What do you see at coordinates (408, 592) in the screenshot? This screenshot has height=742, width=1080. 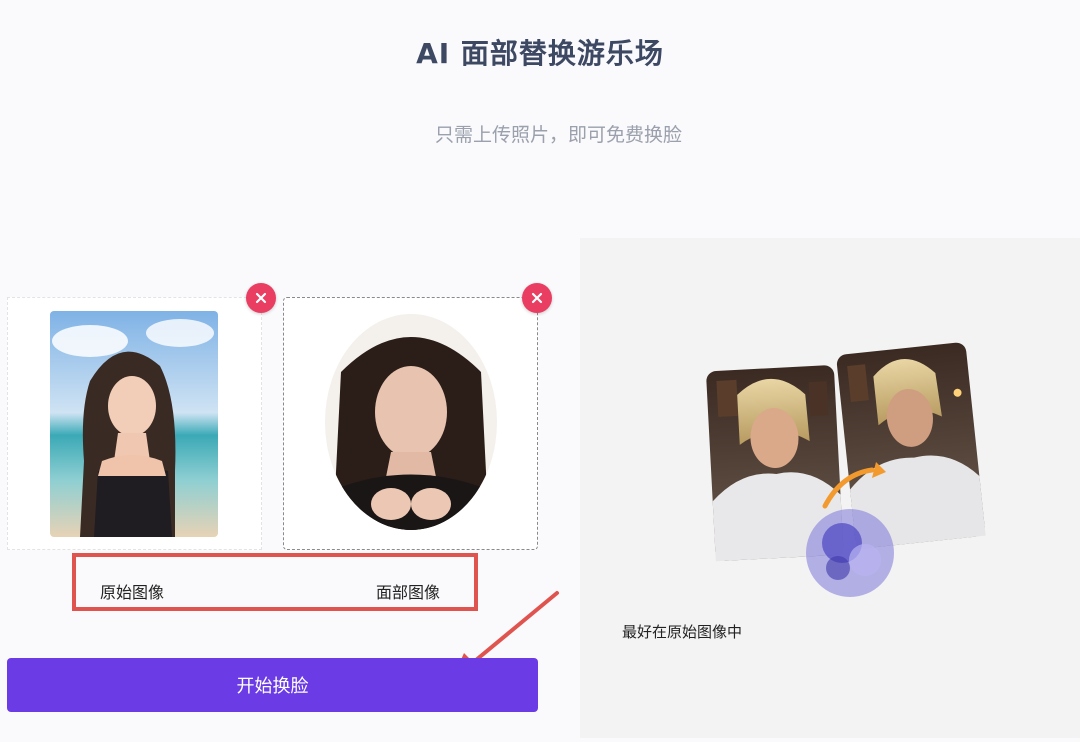 I see `face-image-label: 面部图像` at bounding box center [408, 592].